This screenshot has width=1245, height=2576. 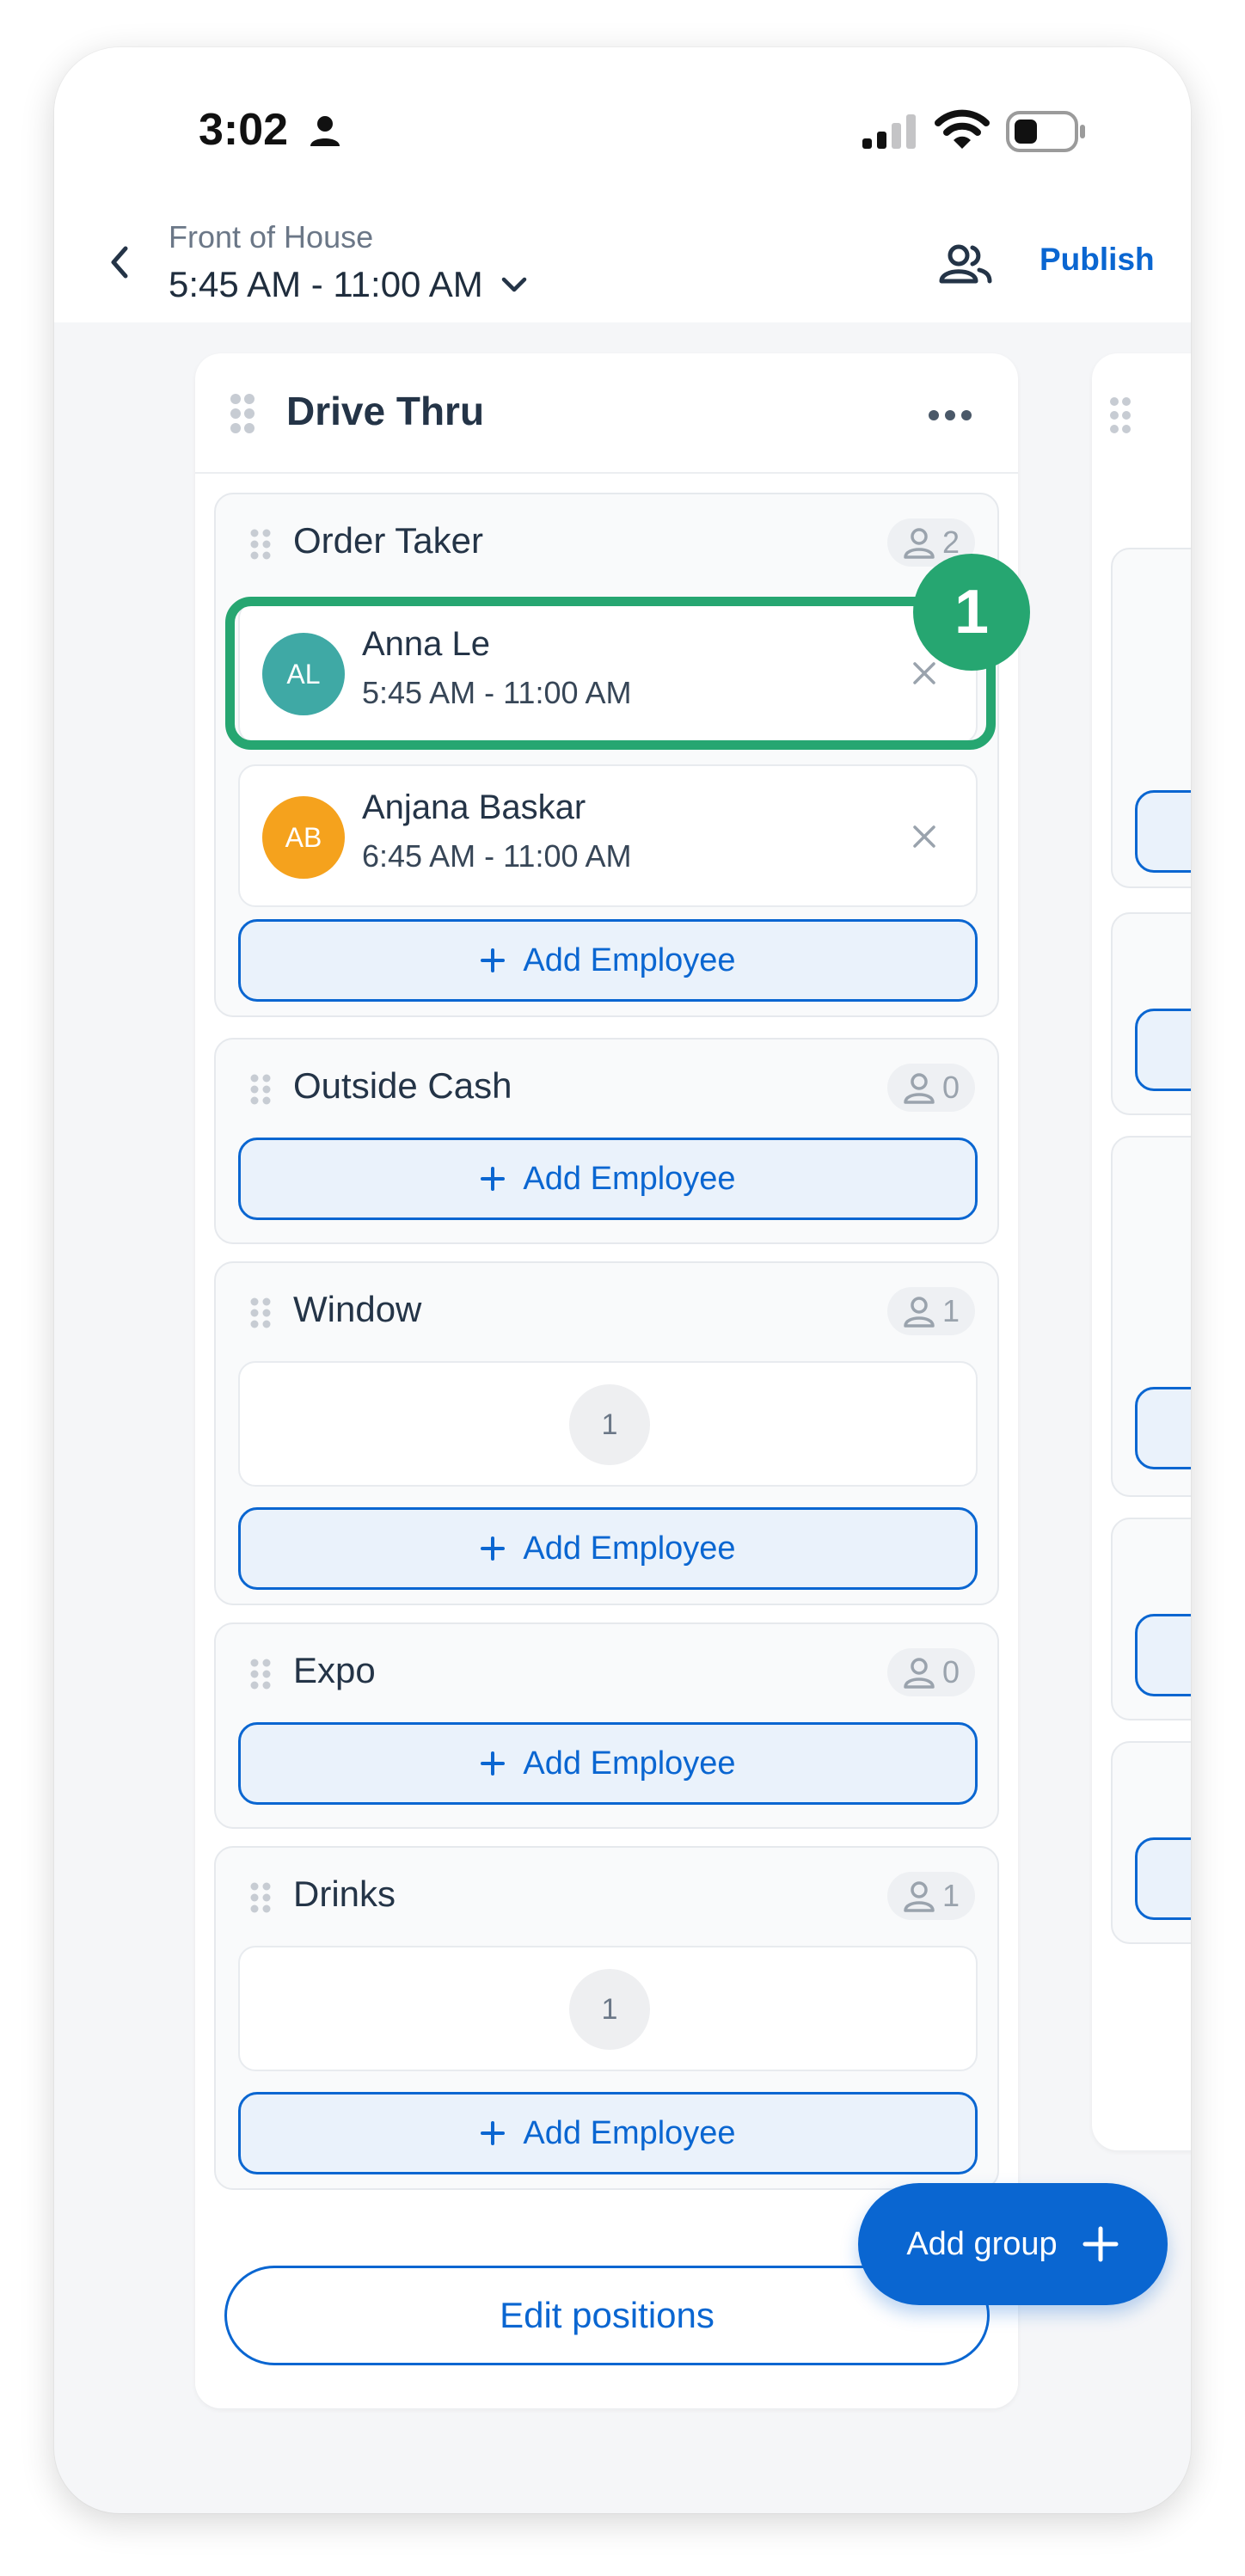 What do you see at coordinates (606, 413) in the screenshot?
I see `group-header: Drive Thru` at bounding box center [606, 413].